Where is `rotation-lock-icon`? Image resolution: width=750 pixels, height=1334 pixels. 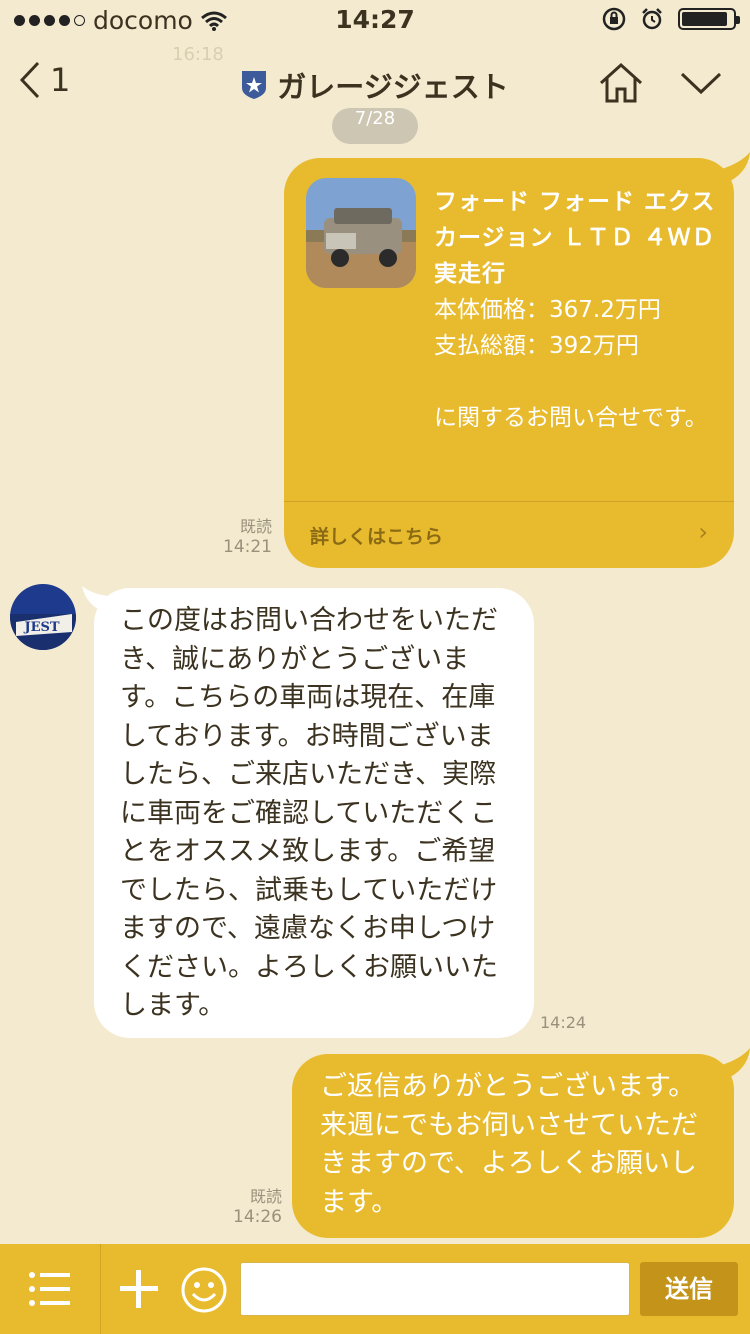
rotation-lock-icon is located at coordinates (614, 19).